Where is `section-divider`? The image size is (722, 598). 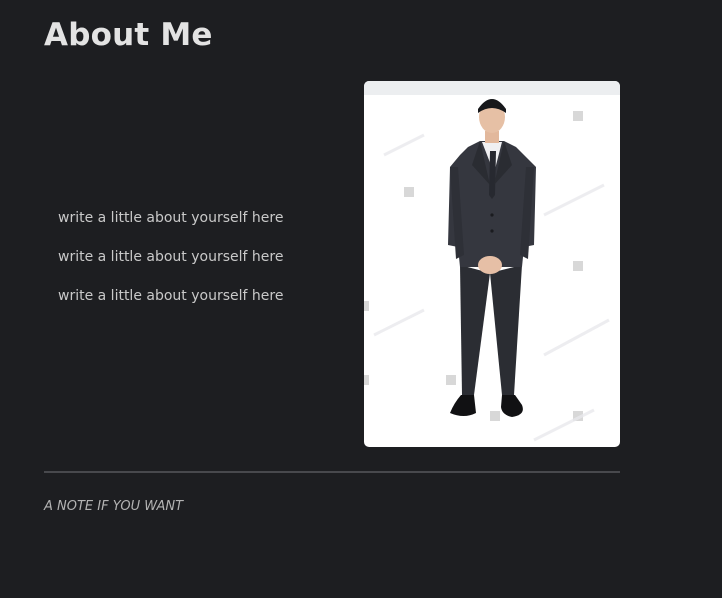 section-divider is located at coordinates (332, 472).